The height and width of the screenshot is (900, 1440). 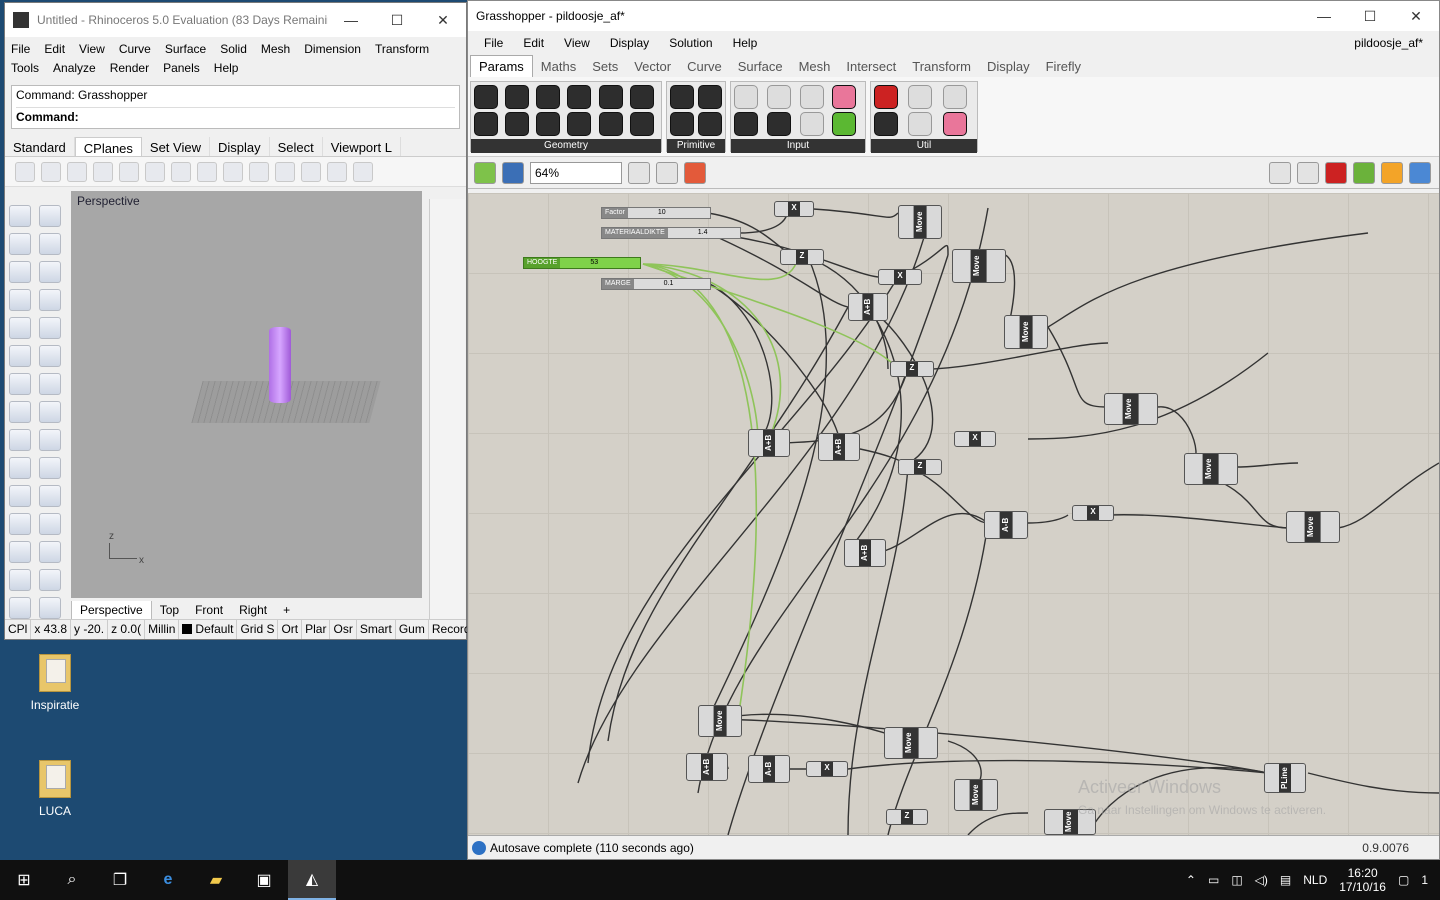 I want to click on curve-icon, so click(x=50, y=244).